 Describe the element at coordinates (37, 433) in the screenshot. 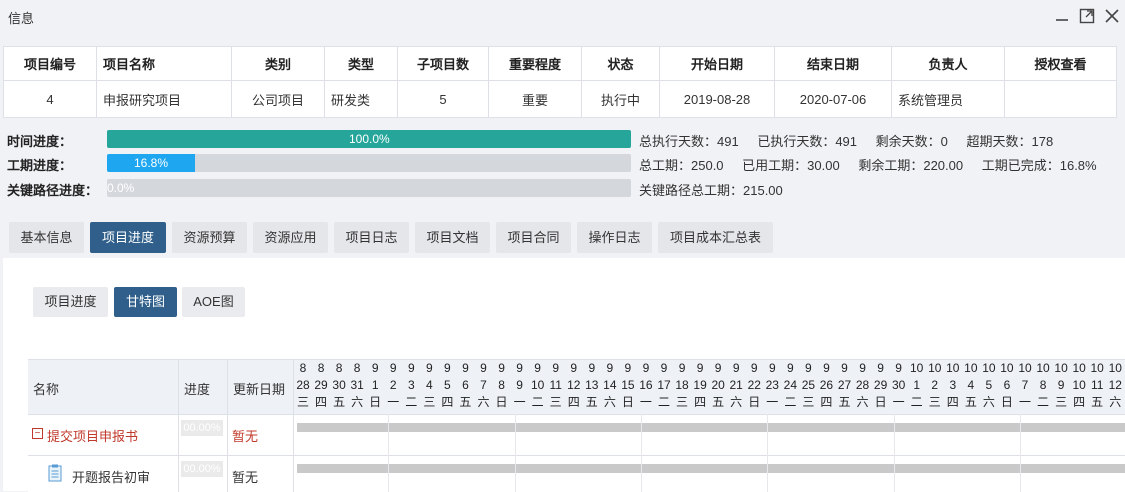

I see `collapse-icon: −` at that location.